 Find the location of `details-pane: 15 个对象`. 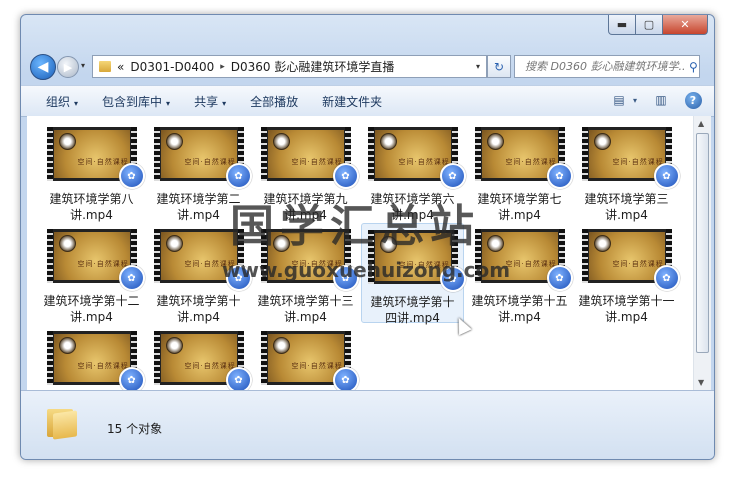

details-pane: 15 个对象 is located at coordinates (367, 424).